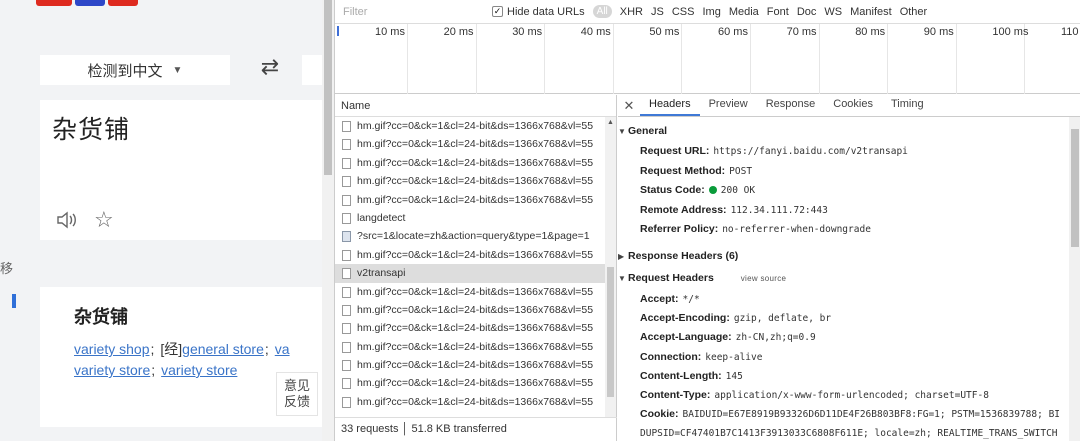 The image size is (1080, 441). What do you see at coordinates (328, 220) in the screenshot?
I see `page-scrollbar` at bounding box center [328, 220].